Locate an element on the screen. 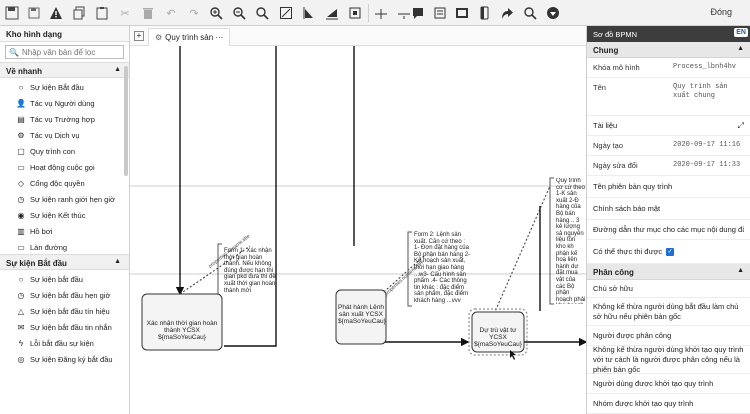 This screenshot has width=750, height=414. copy-icon is located at coordinates (79, 13).